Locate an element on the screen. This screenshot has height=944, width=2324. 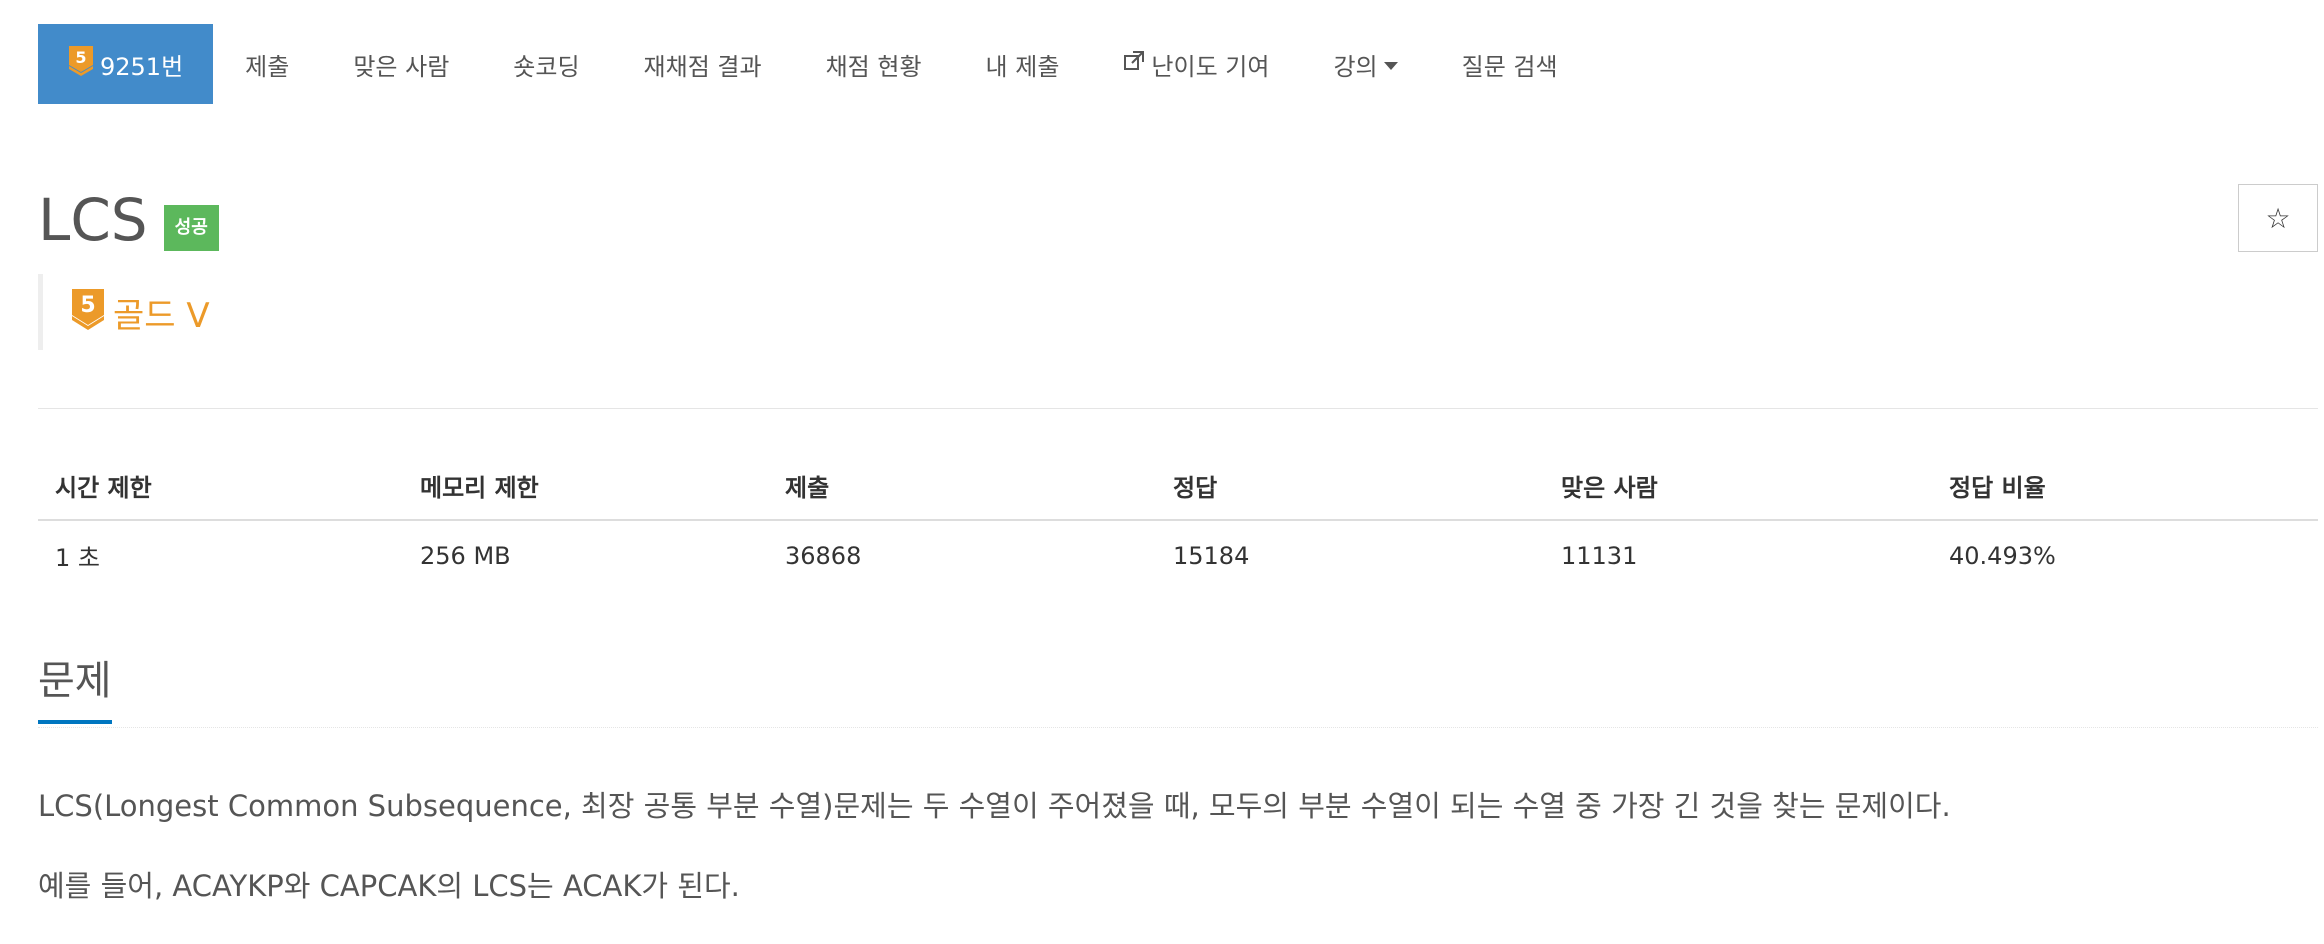
header-memory-limit: 메모리 제한 is located at coordinates (585, 486).